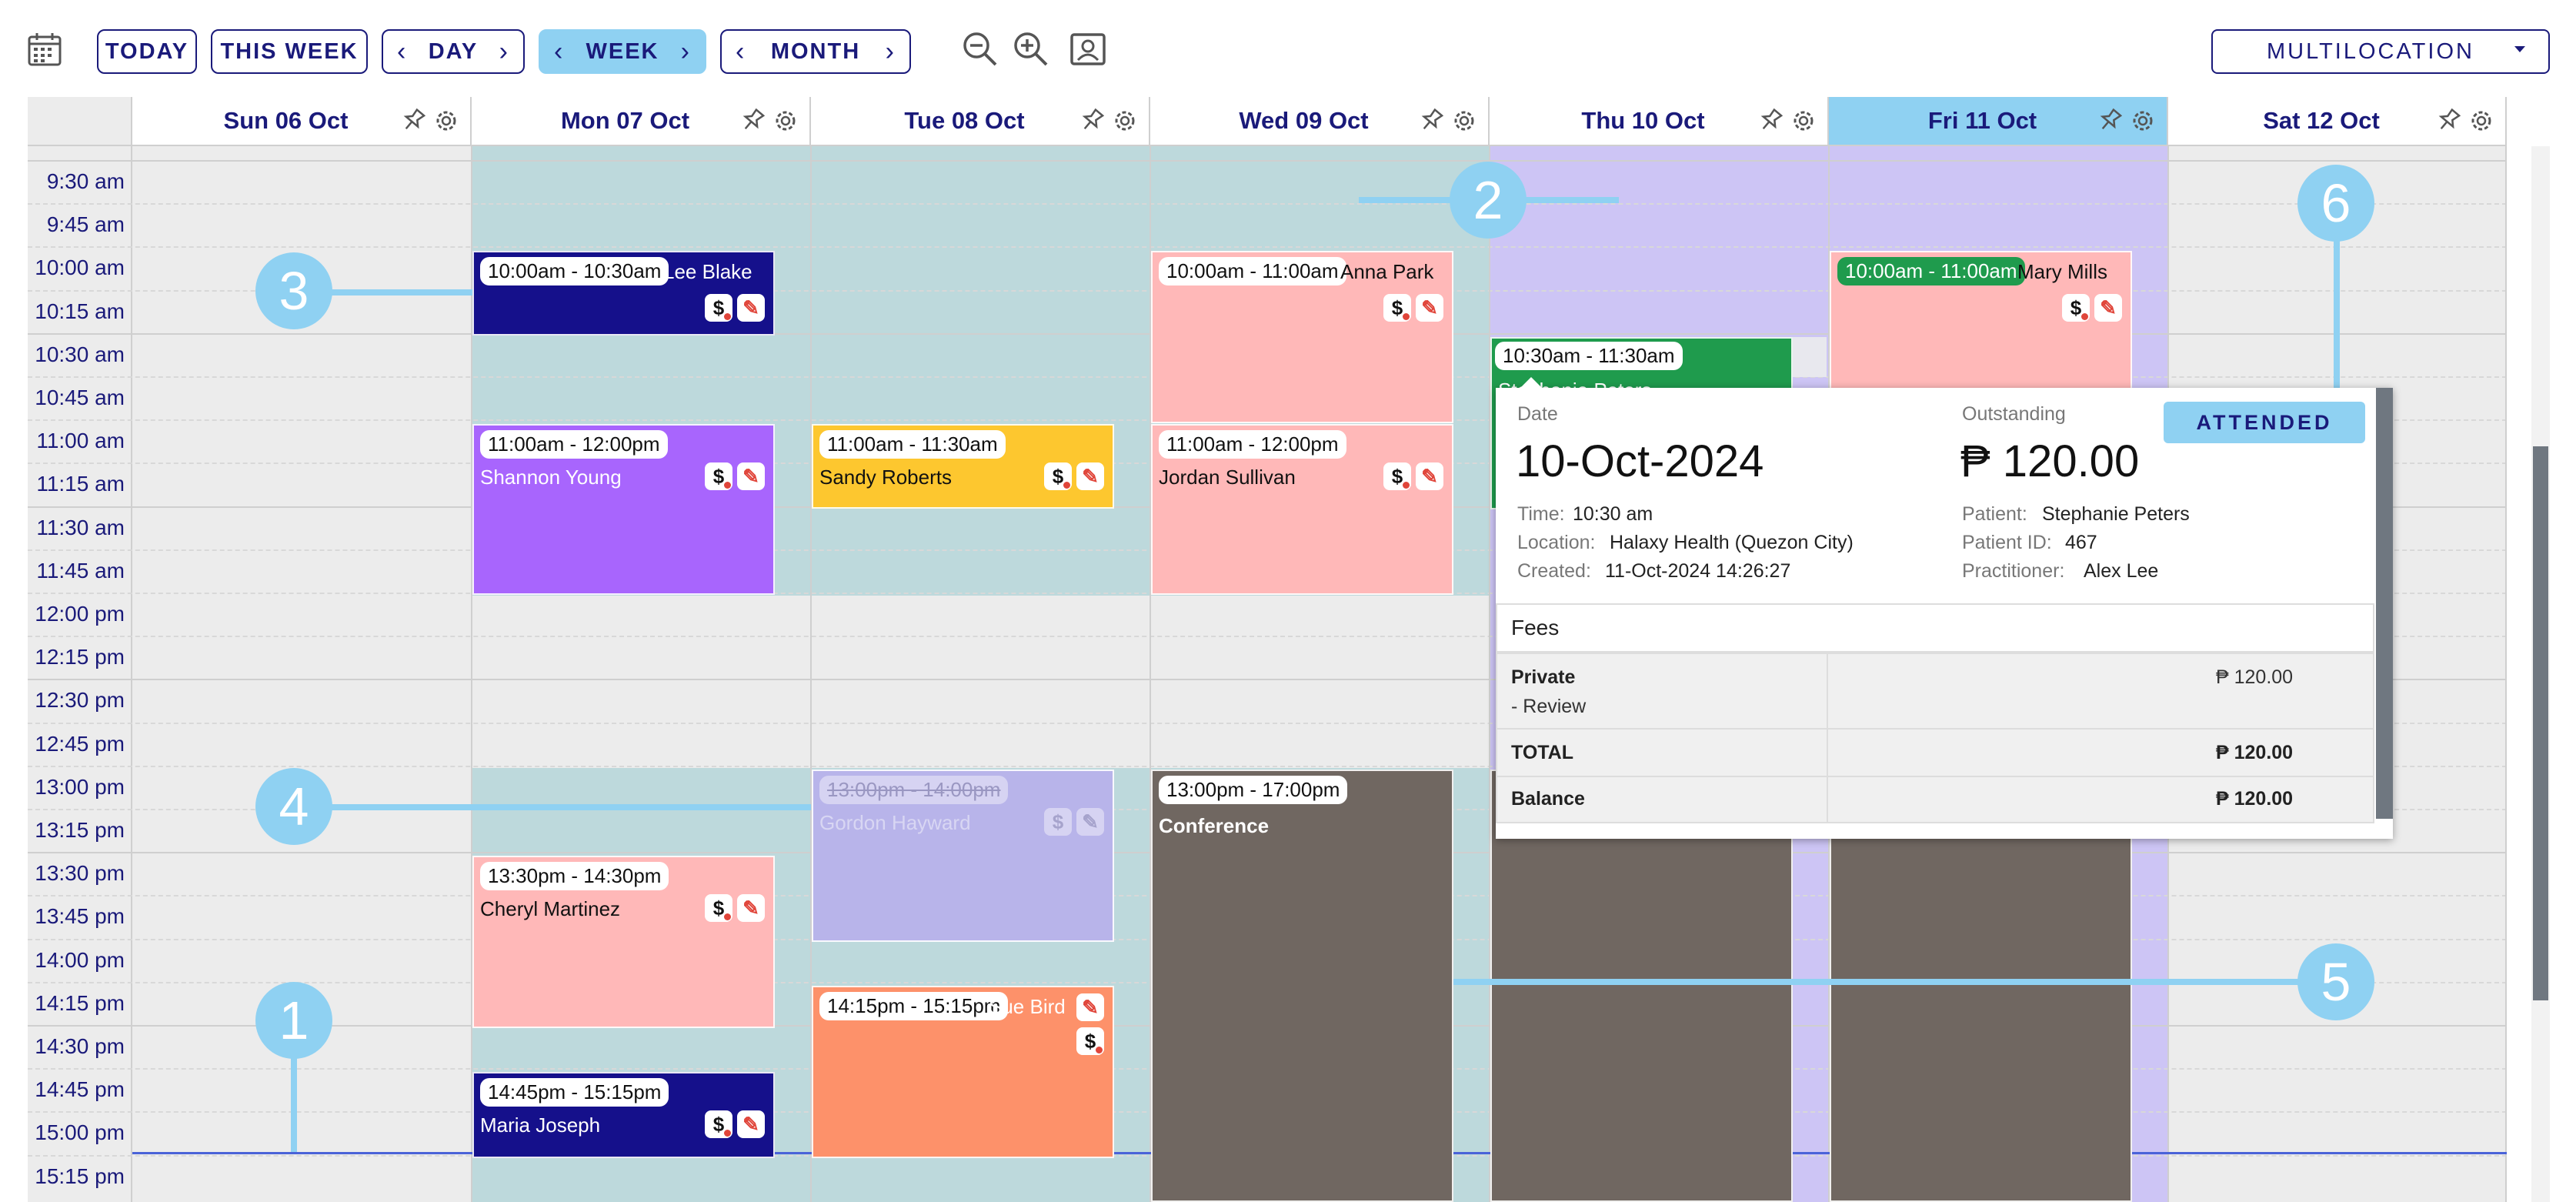 The height and width of the screenshot is (1202, 2576). Describe the element at coordinates (623, 1115) in the screenshot. I see `appointment-maria-joseph: 14:45pm - 15:15pm Maria Joseph $ ✎` at that location.